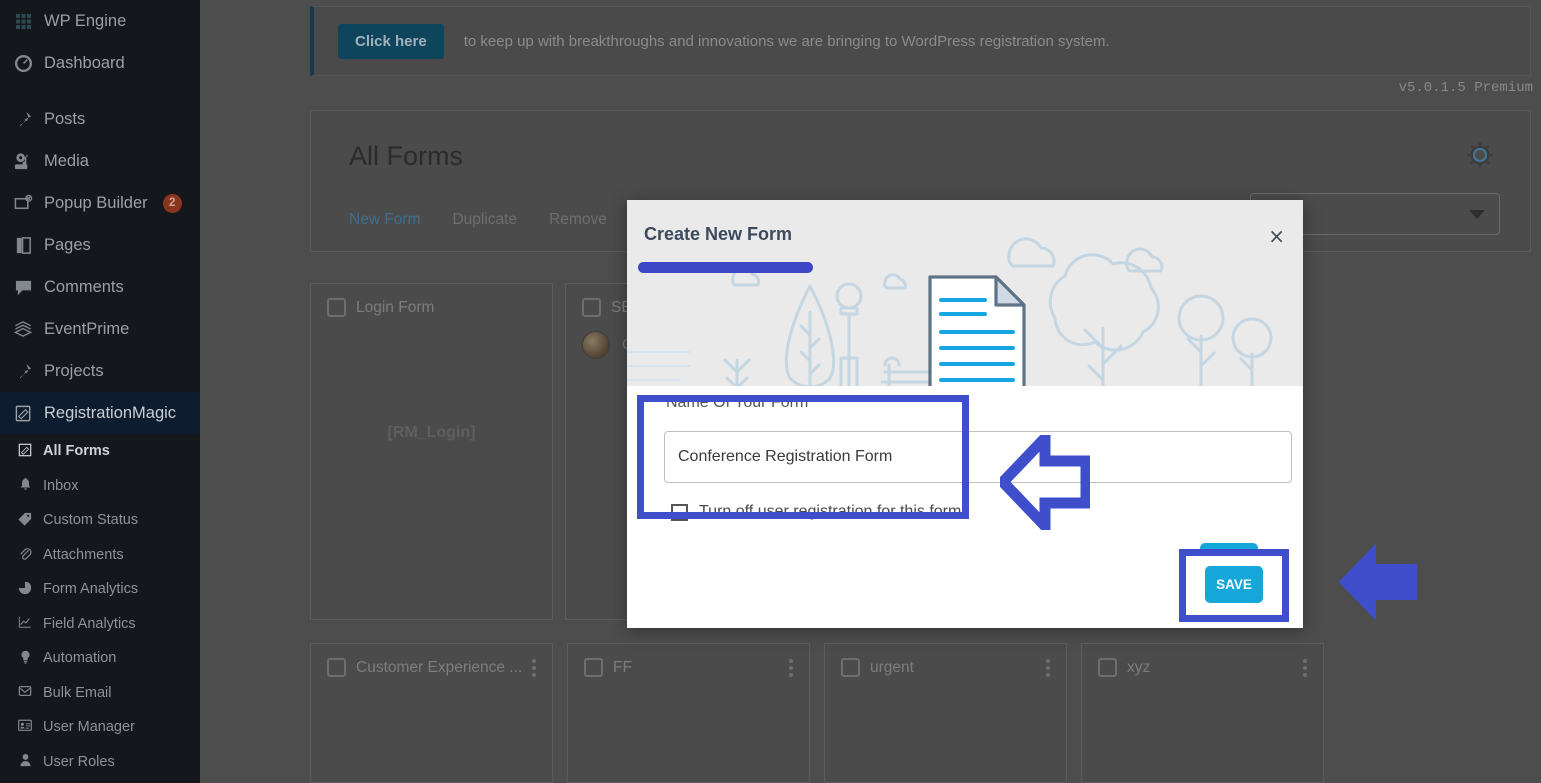  I want to click on sidebar-item-label: Form Analytics, so click(91, 589).